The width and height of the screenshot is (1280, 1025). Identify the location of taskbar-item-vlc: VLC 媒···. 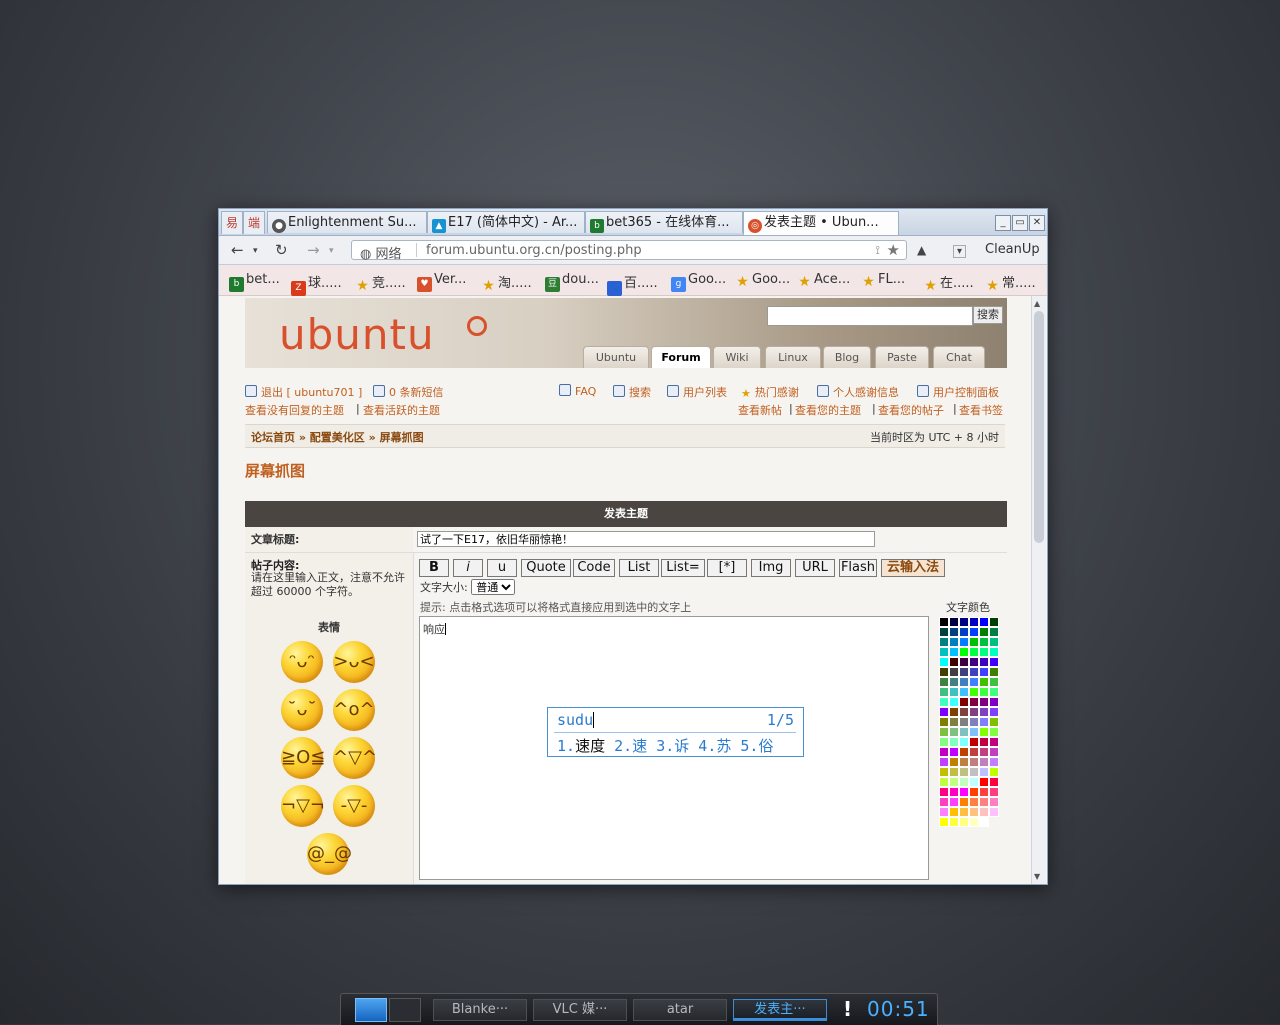
(580, 1010).